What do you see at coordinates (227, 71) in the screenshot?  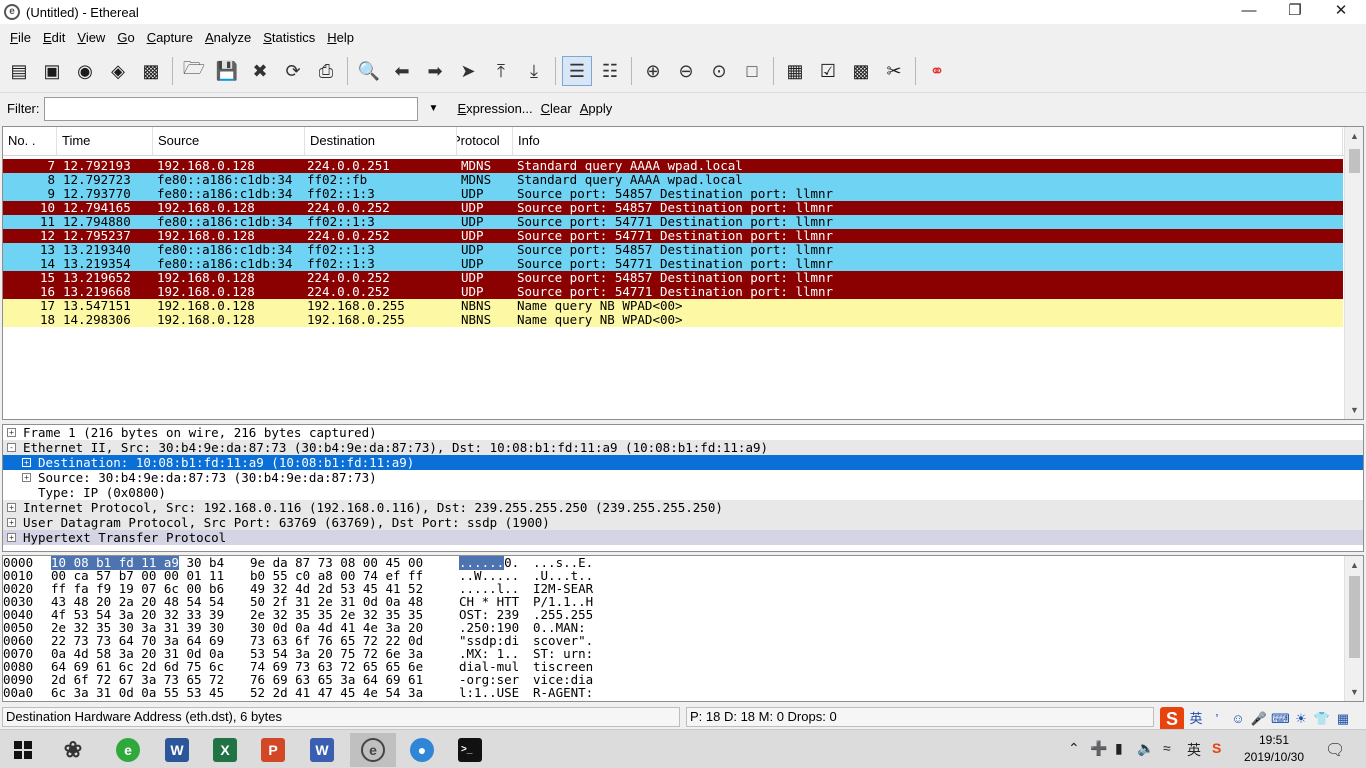 I see `save-icon: 💾` at bounding box center [227, 71].